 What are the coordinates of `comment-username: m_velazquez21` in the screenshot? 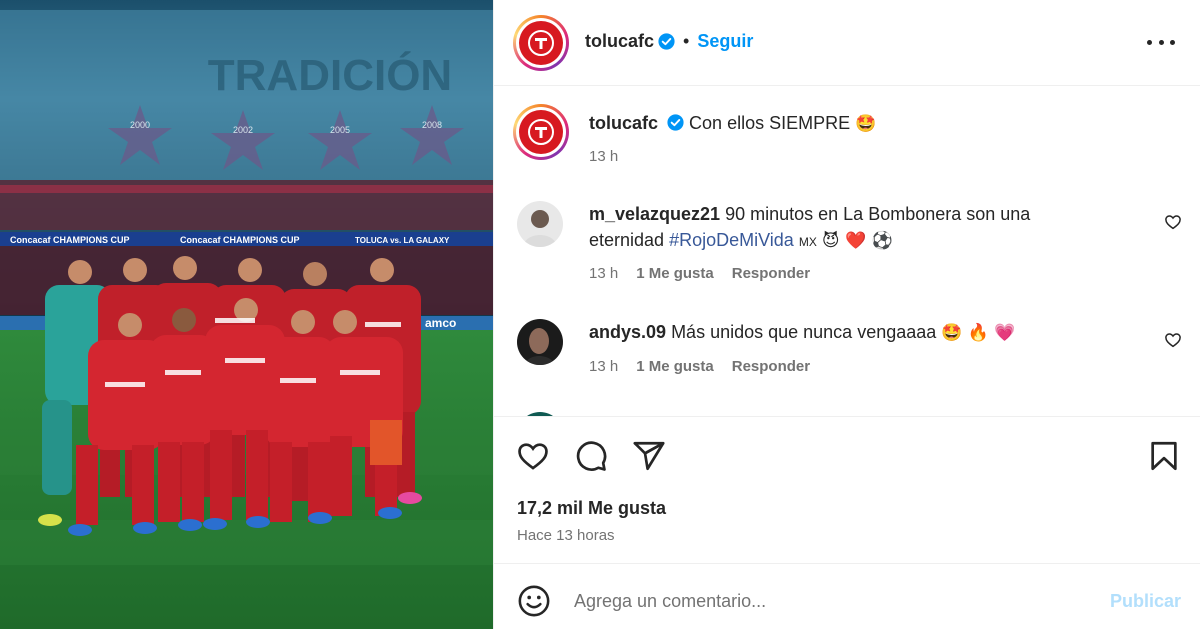 It's located at (654, 214).